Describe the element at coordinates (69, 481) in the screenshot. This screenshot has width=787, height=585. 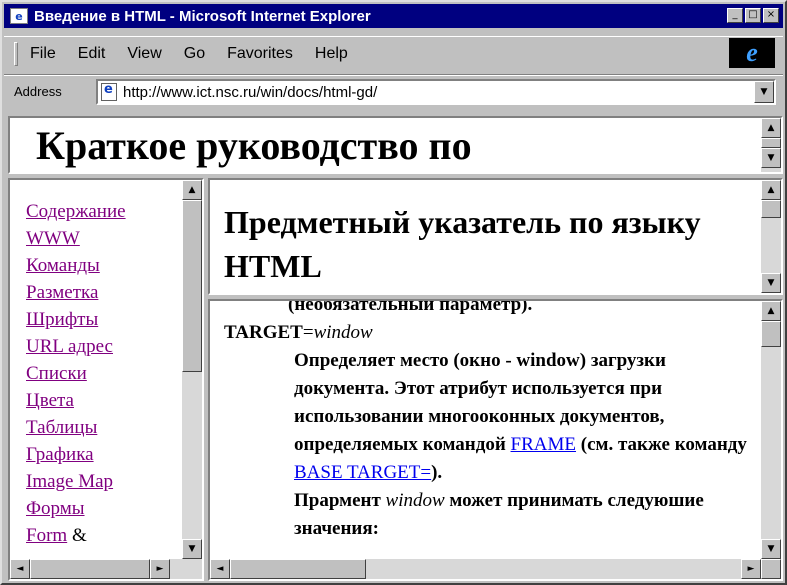
I see `nav-link: Image Map` at that location.